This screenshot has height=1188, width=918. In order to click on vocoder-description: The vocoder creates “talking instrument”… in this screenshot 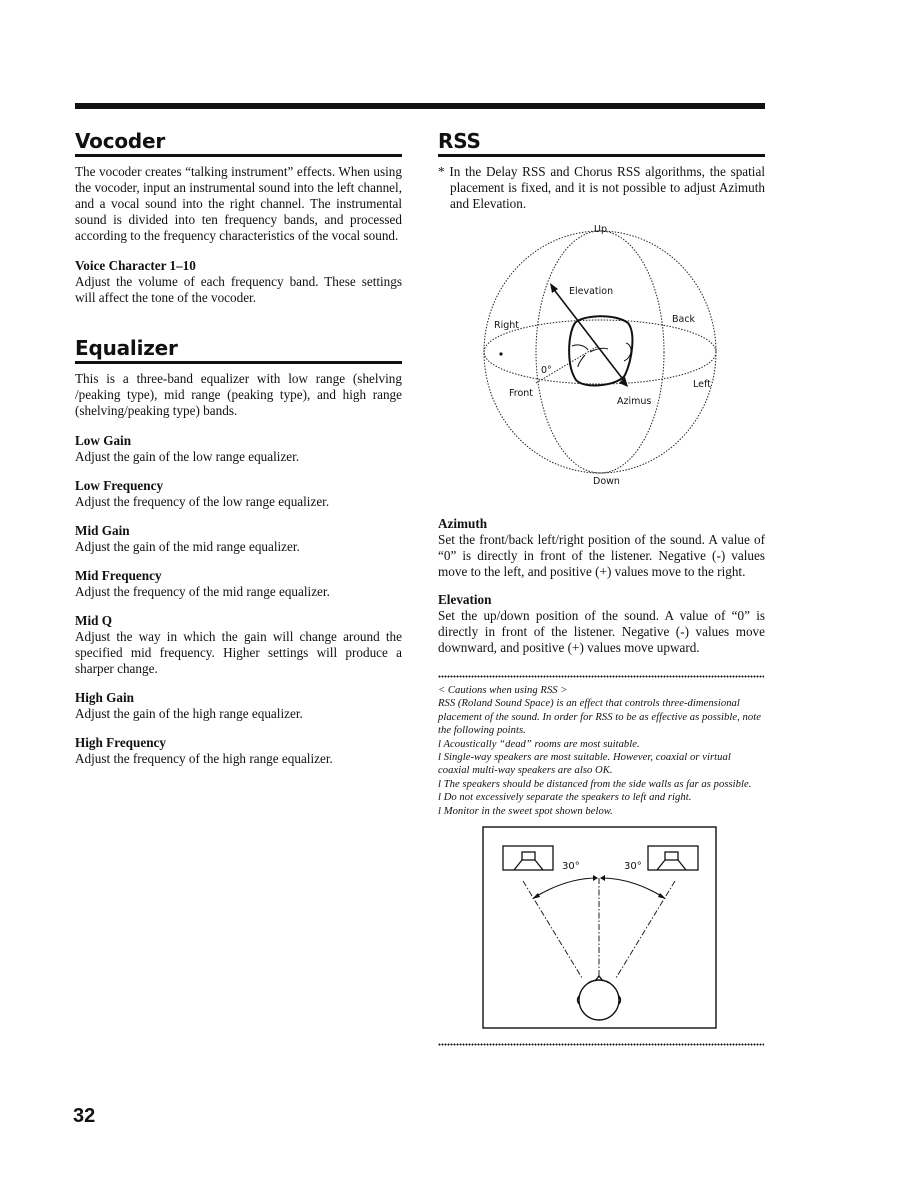, I will do `click(238, 203)`.